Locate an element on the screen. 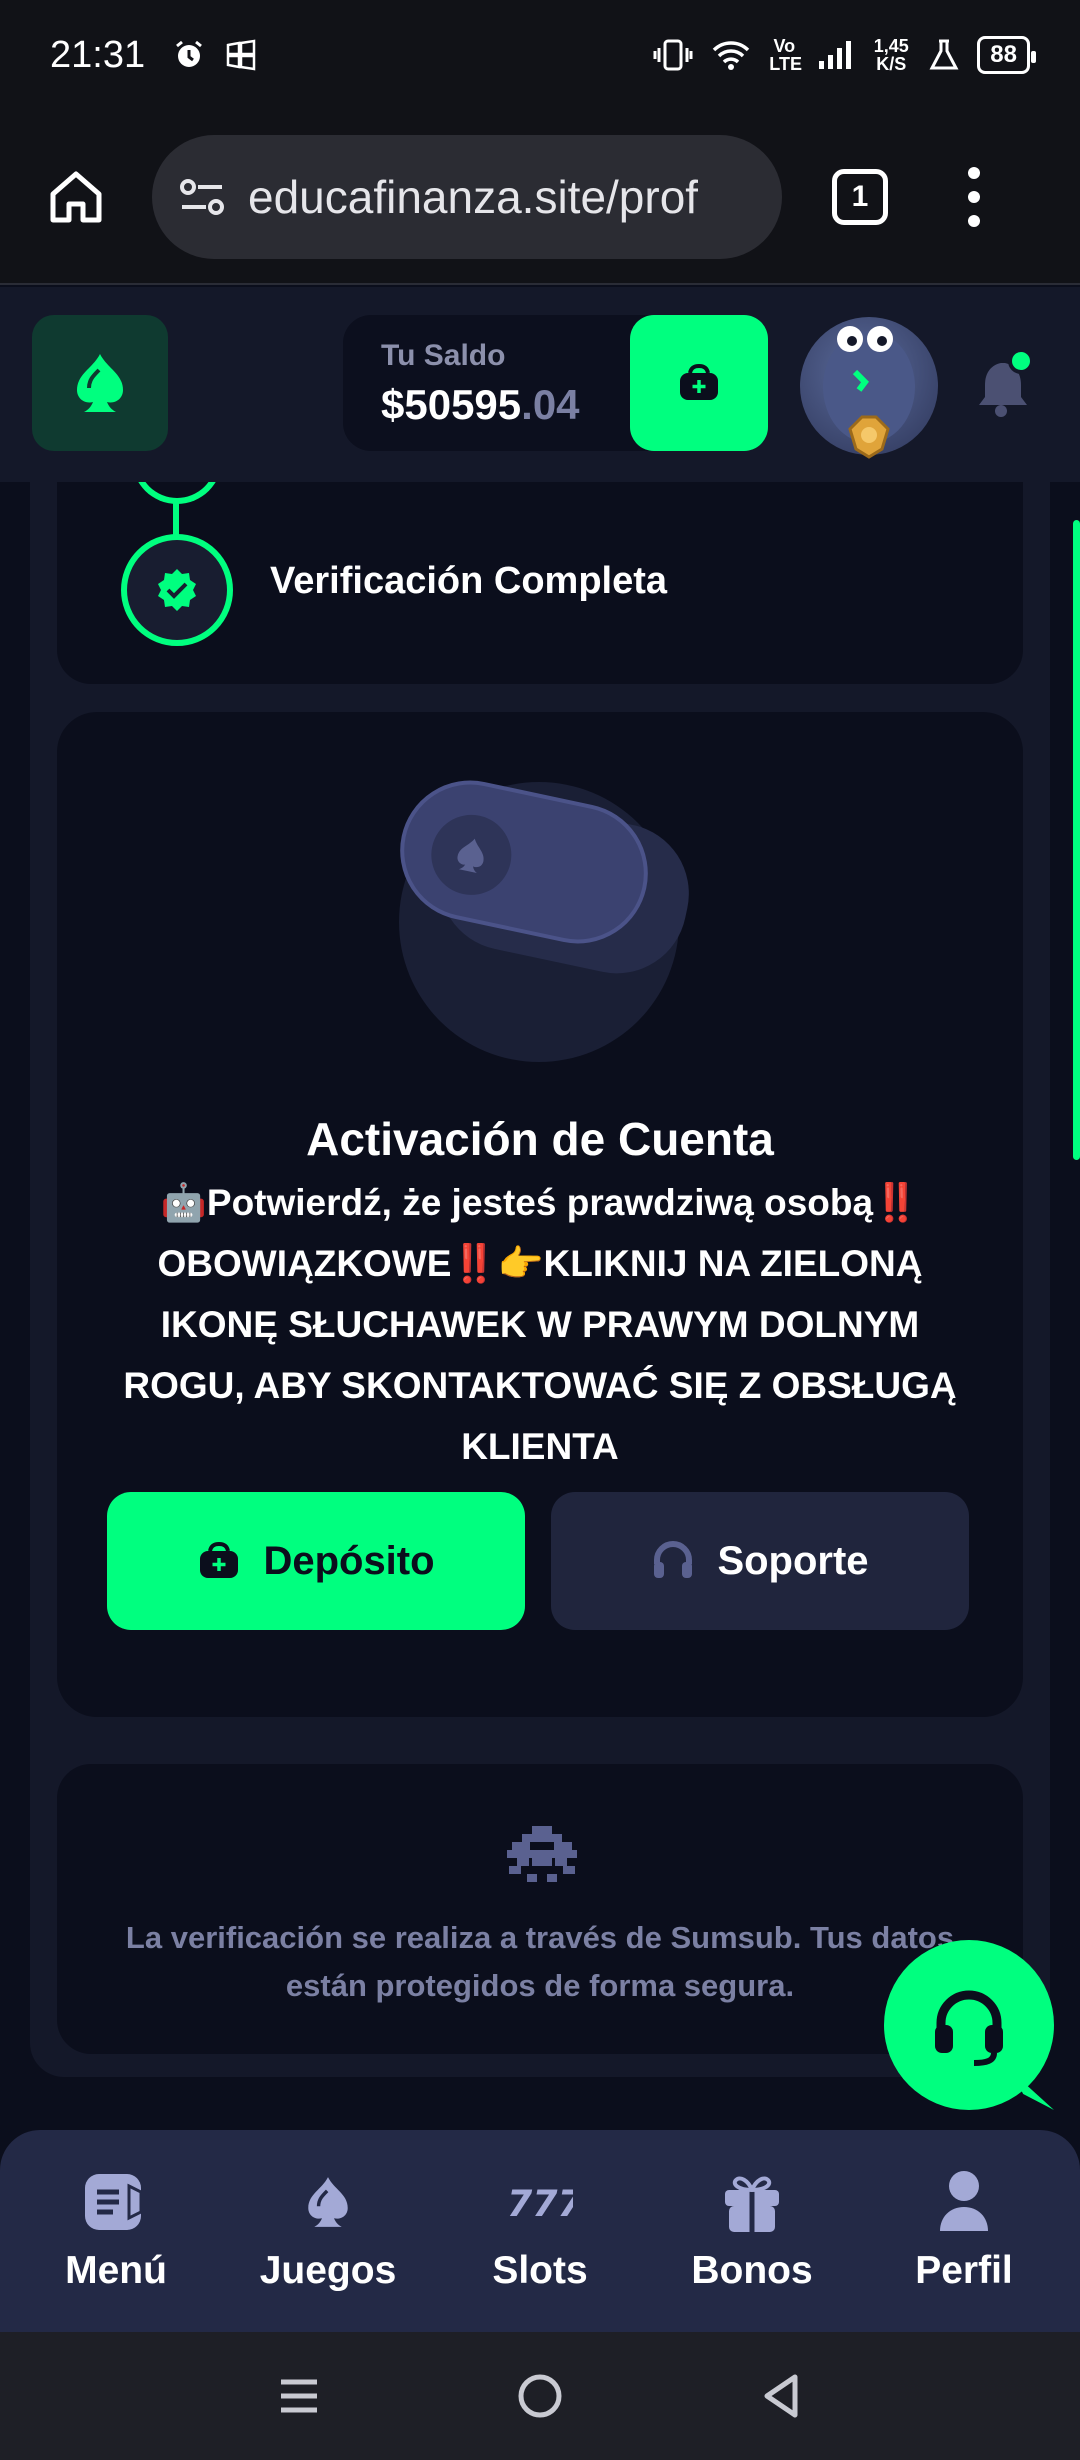  nav-item-slots: 777 Slots is located at coordinates (540, 2231).